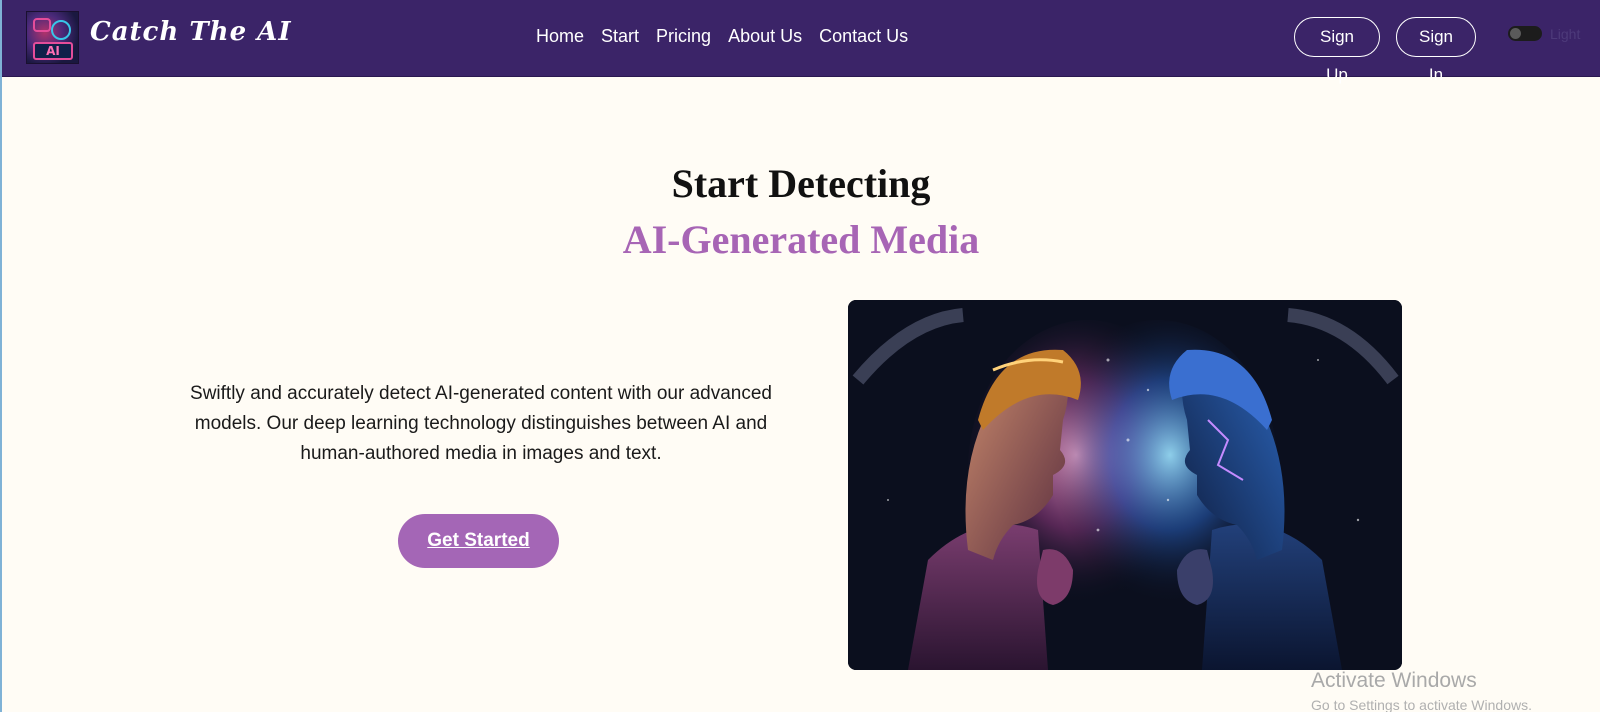 Image resolution: width=1600 pixels, height=712 pixels. What do you see at coordinates (1515, 33) in the screenshot?
I see `toggle-knob` at bounding box center [1515, 33].